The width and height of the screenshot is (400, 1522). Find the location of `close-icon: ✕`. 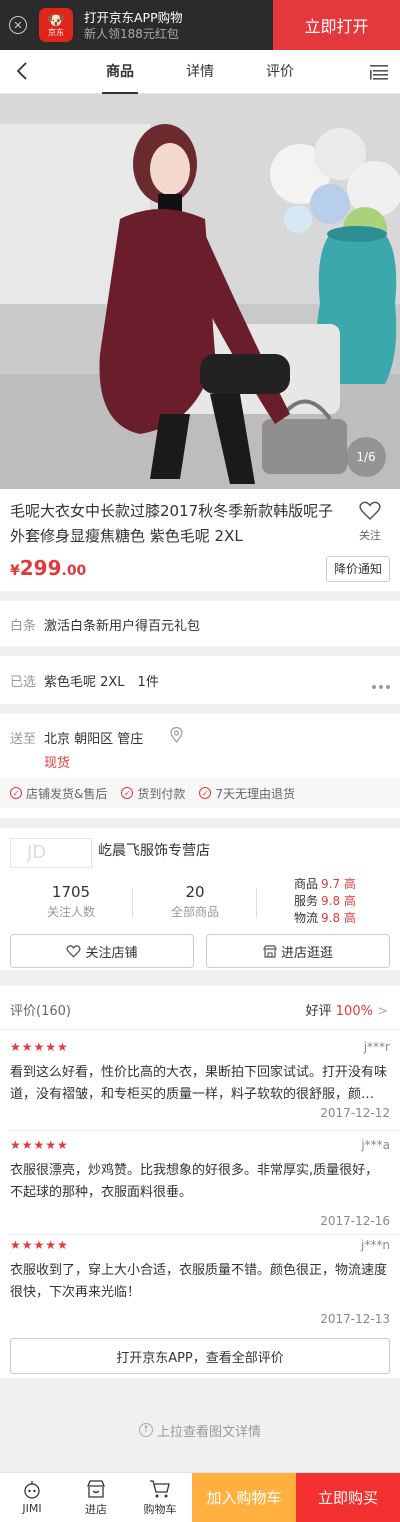

close-icon: ✕ is located at coordinates (18, 25).